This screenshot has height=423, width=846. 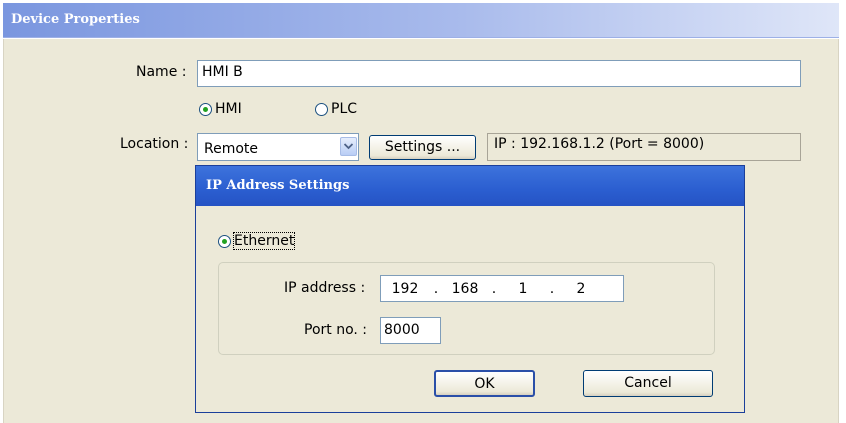 What do you see at coordinates (205, 109) in the screenshot?
I see `radio-hmi-indicator` at bounding box center [205, 109].